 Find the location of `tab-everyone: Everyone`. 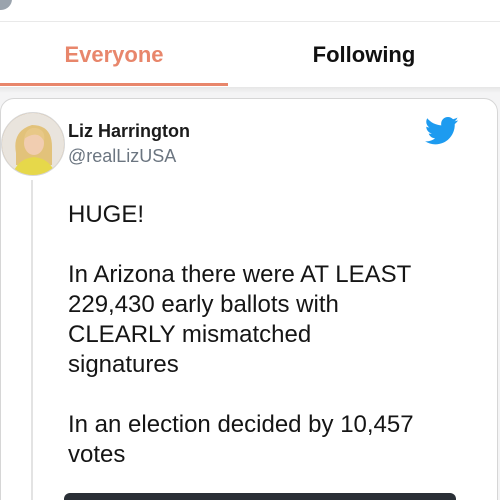

tab-everyone: Everyone is located at coordinates (114, 55).